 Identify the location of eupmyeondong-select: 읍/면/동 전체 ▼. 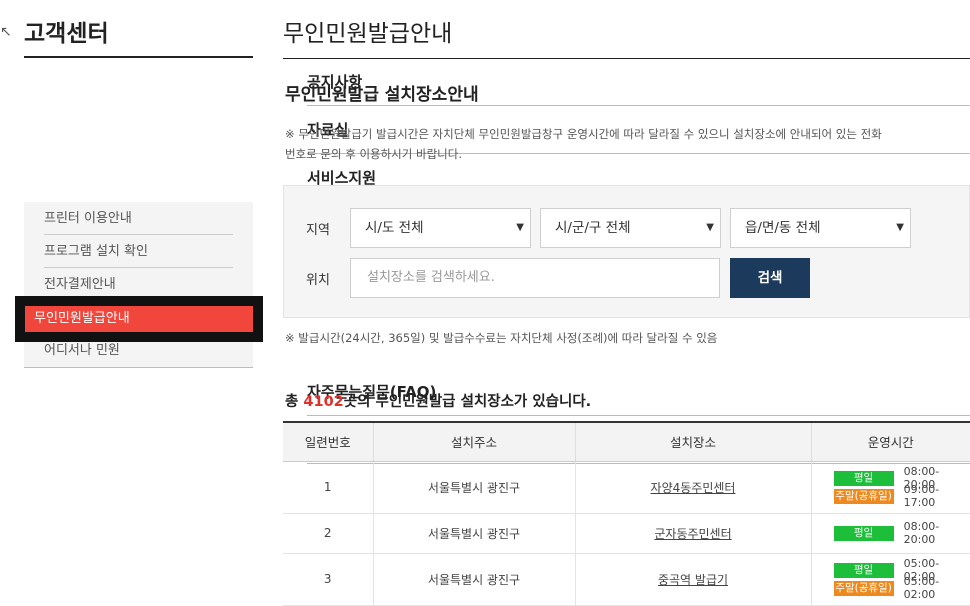
(820, 228).